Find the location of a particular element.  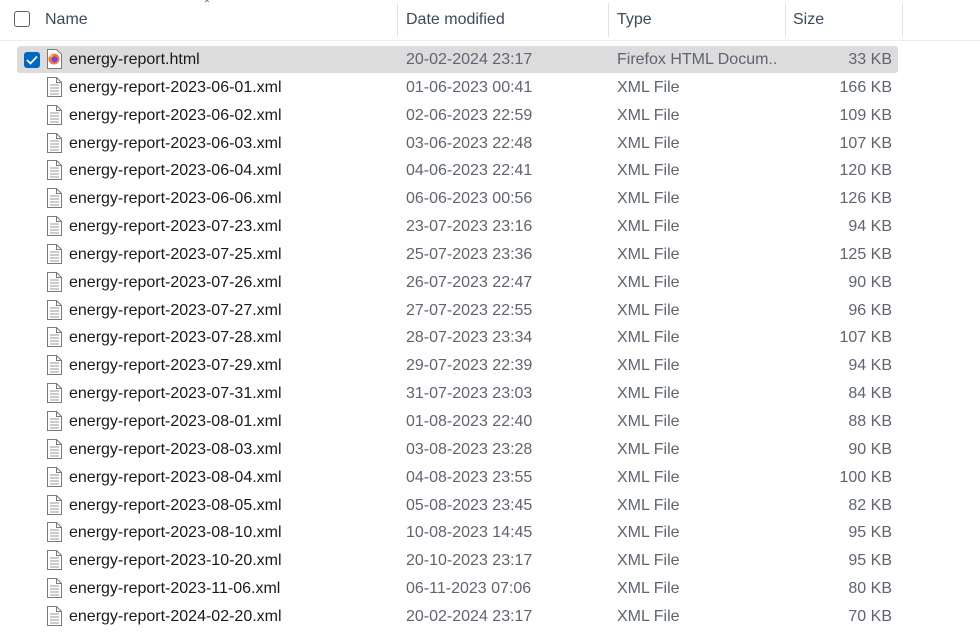

file-size: 84 KB is located at coordinates (870, 394).